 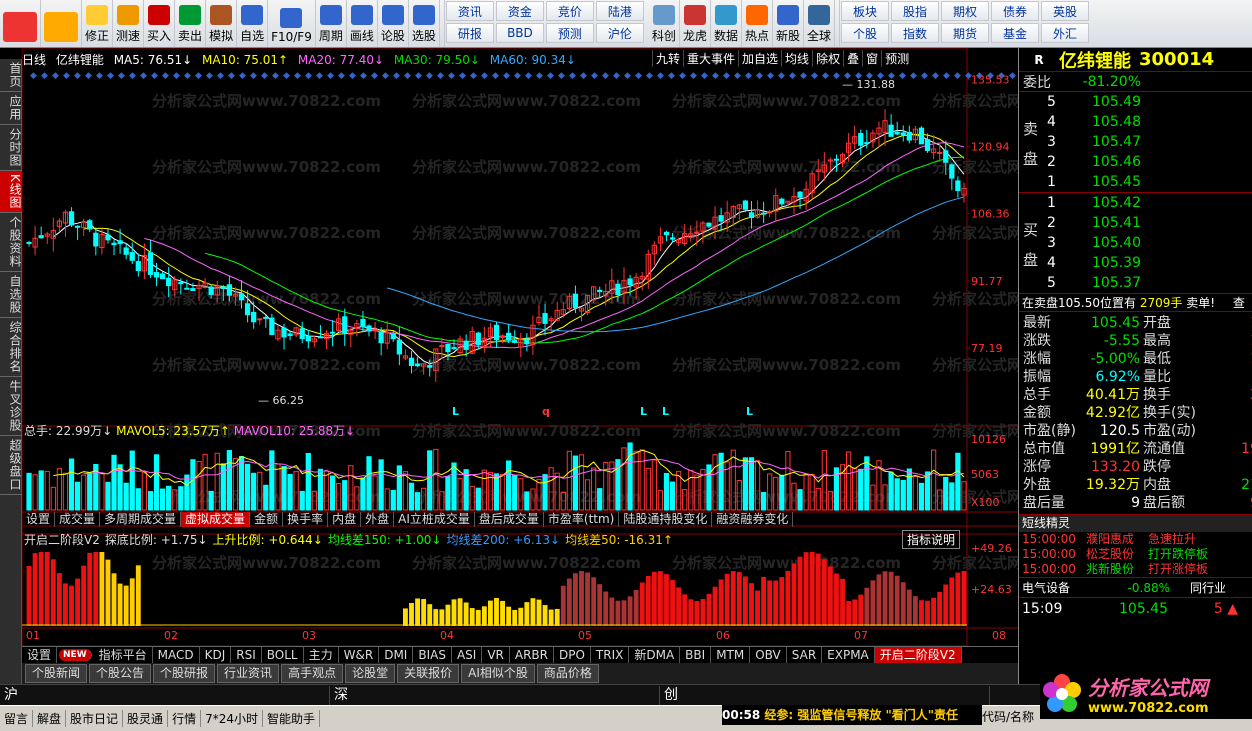 I want to click on kline-button-1: 重大事件, so click(x=710, y=58).